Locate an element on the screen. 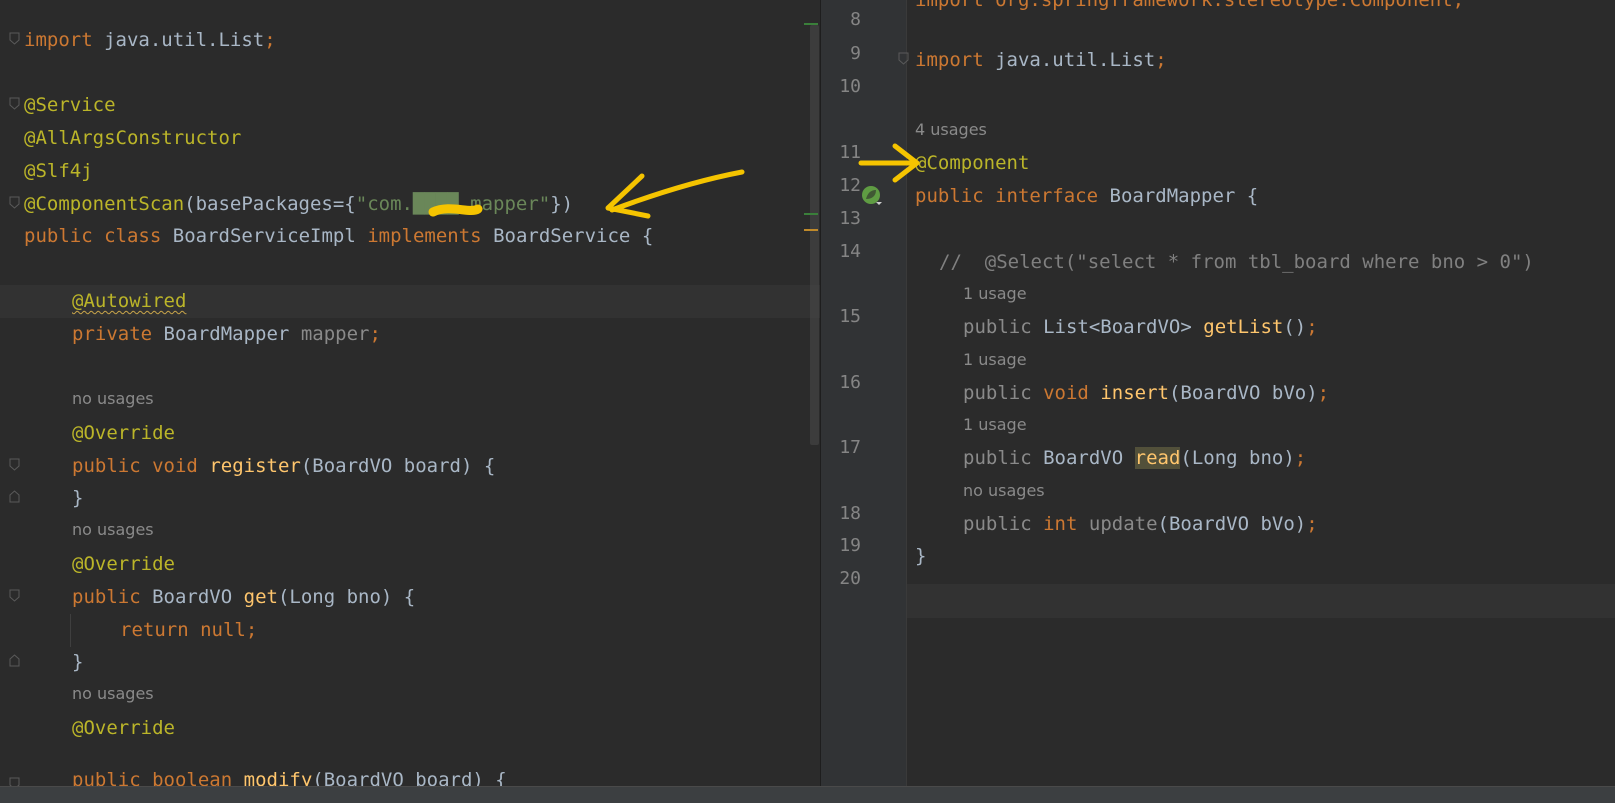 The image size is (1615, 803). autowired-warning: @Autowired is located at coordinates (129, 301).